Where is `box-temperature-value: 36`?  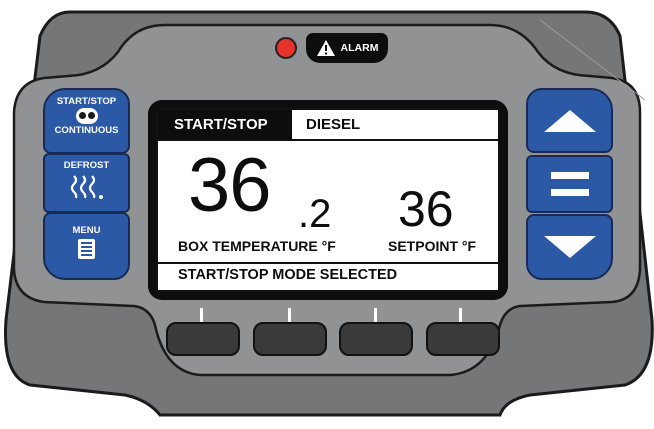 box-temperature-value: 36 is located at coordinates (230, 185).